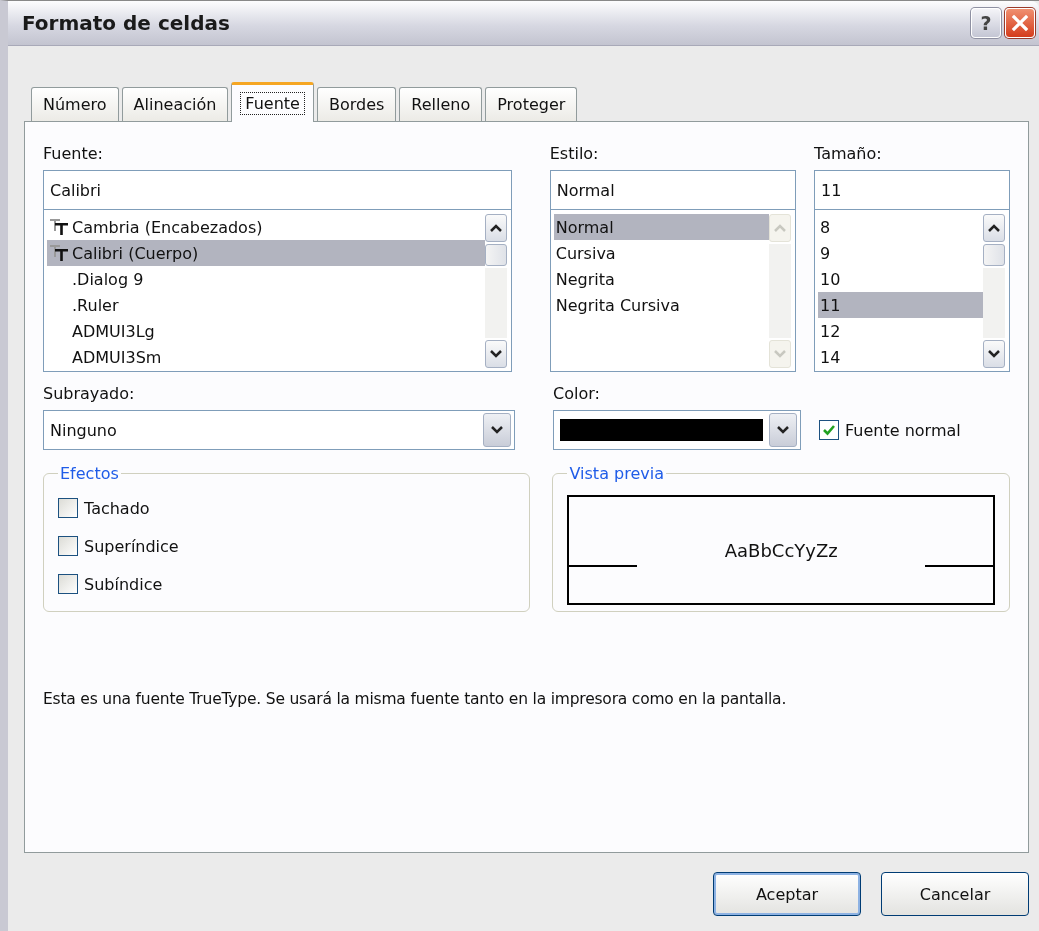  What do you see at coordinates (123, 584) in the screenshot?
I see `checkbox-label: Subíndice` at bounding box center [123, 584].